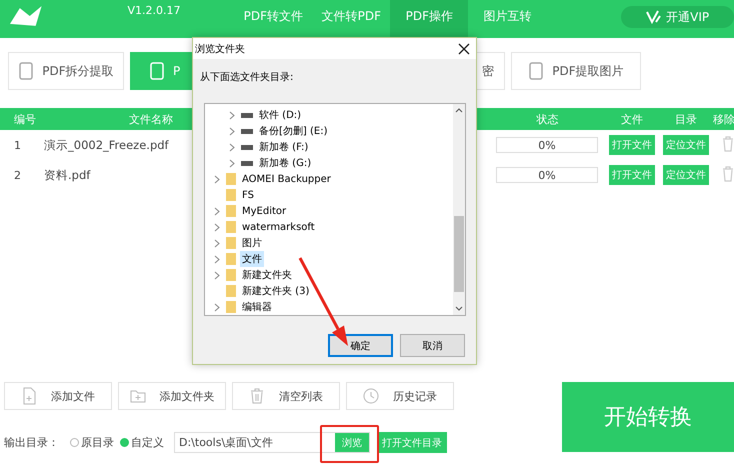 The image size is (734, 469). Describe the element at coordinates (400, 396) in the screenshot. I see `action-button: 历史记录` at that location.